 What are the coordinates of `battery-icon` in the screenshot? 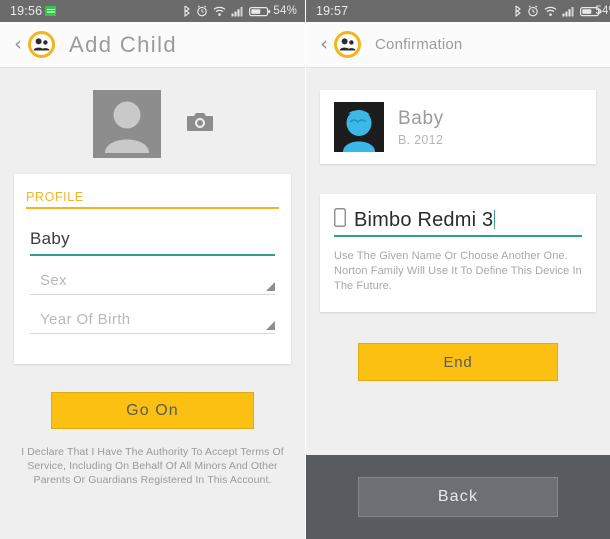 It's located at (260, 11).